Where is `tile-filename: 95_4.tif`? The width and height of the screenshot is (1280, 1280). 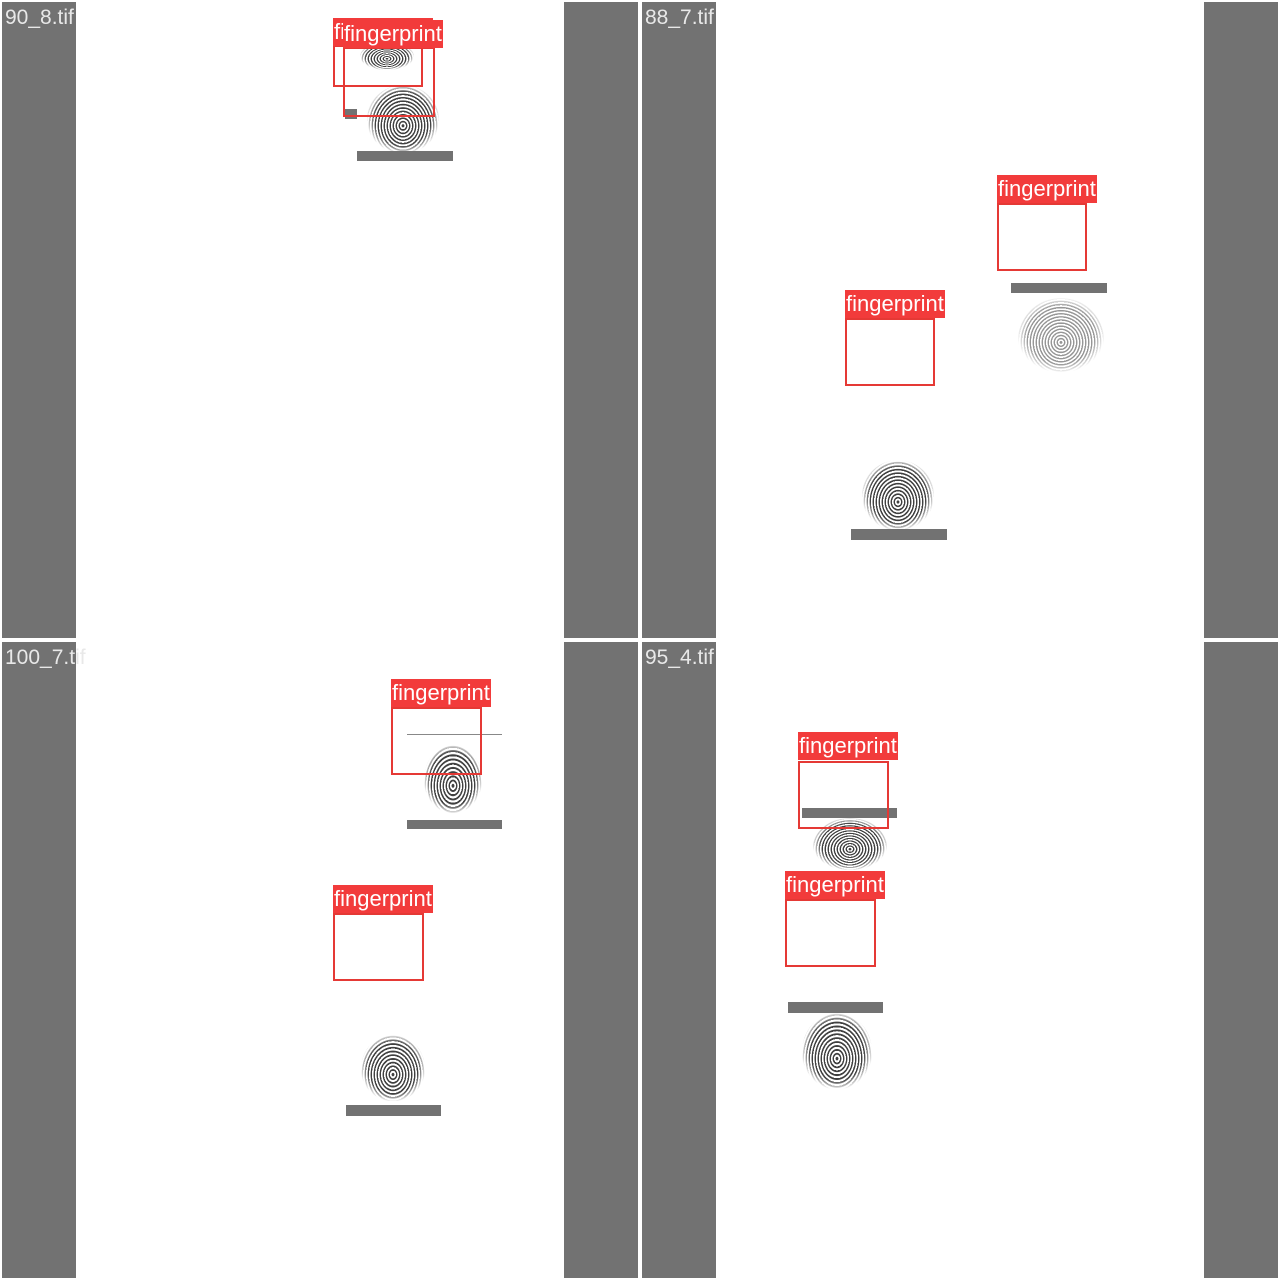
tile-filename: 95_4.tif is located at coordinates (679, 657).